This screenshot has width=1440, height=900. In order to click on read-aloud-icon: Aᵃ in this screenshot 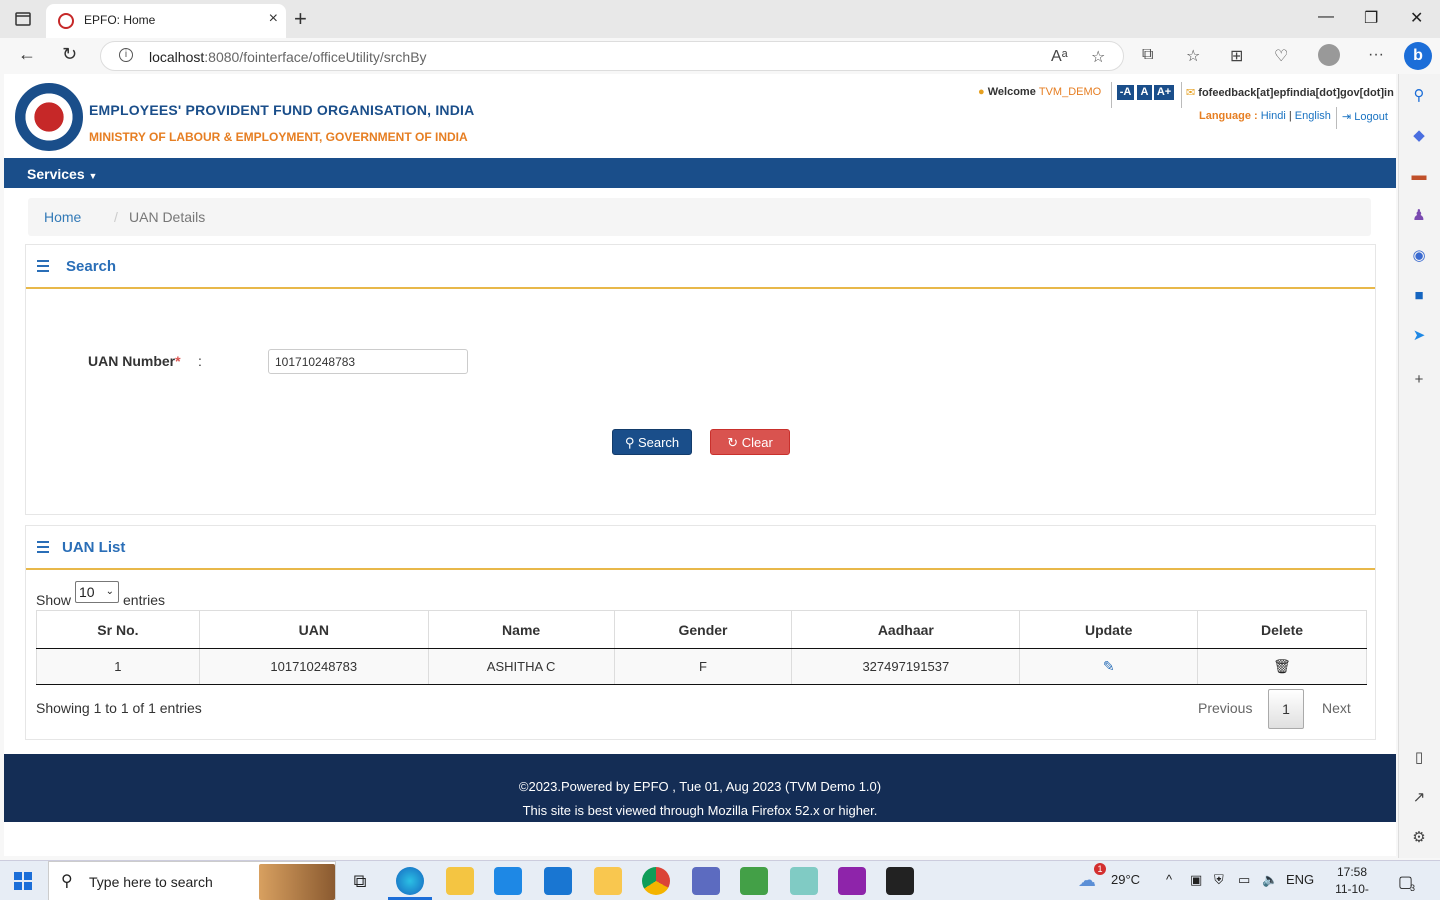, I will do `click(1059, 57)`.